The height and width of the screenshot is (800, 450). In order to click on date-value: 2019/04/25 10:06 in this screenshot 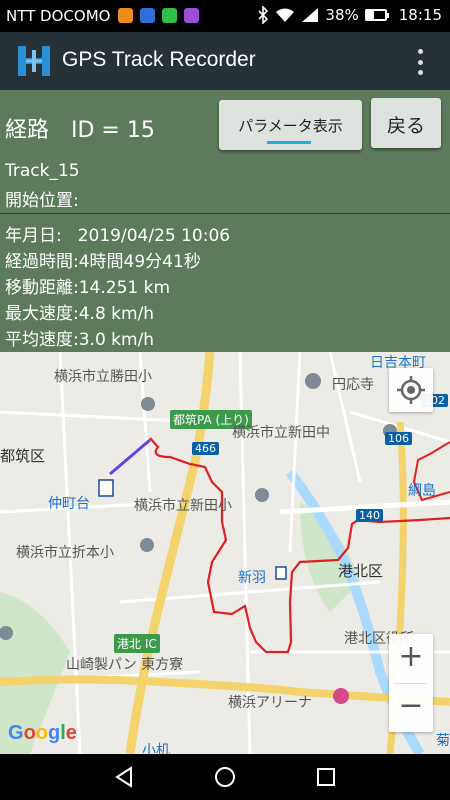, I will do `click(154, 236)`.